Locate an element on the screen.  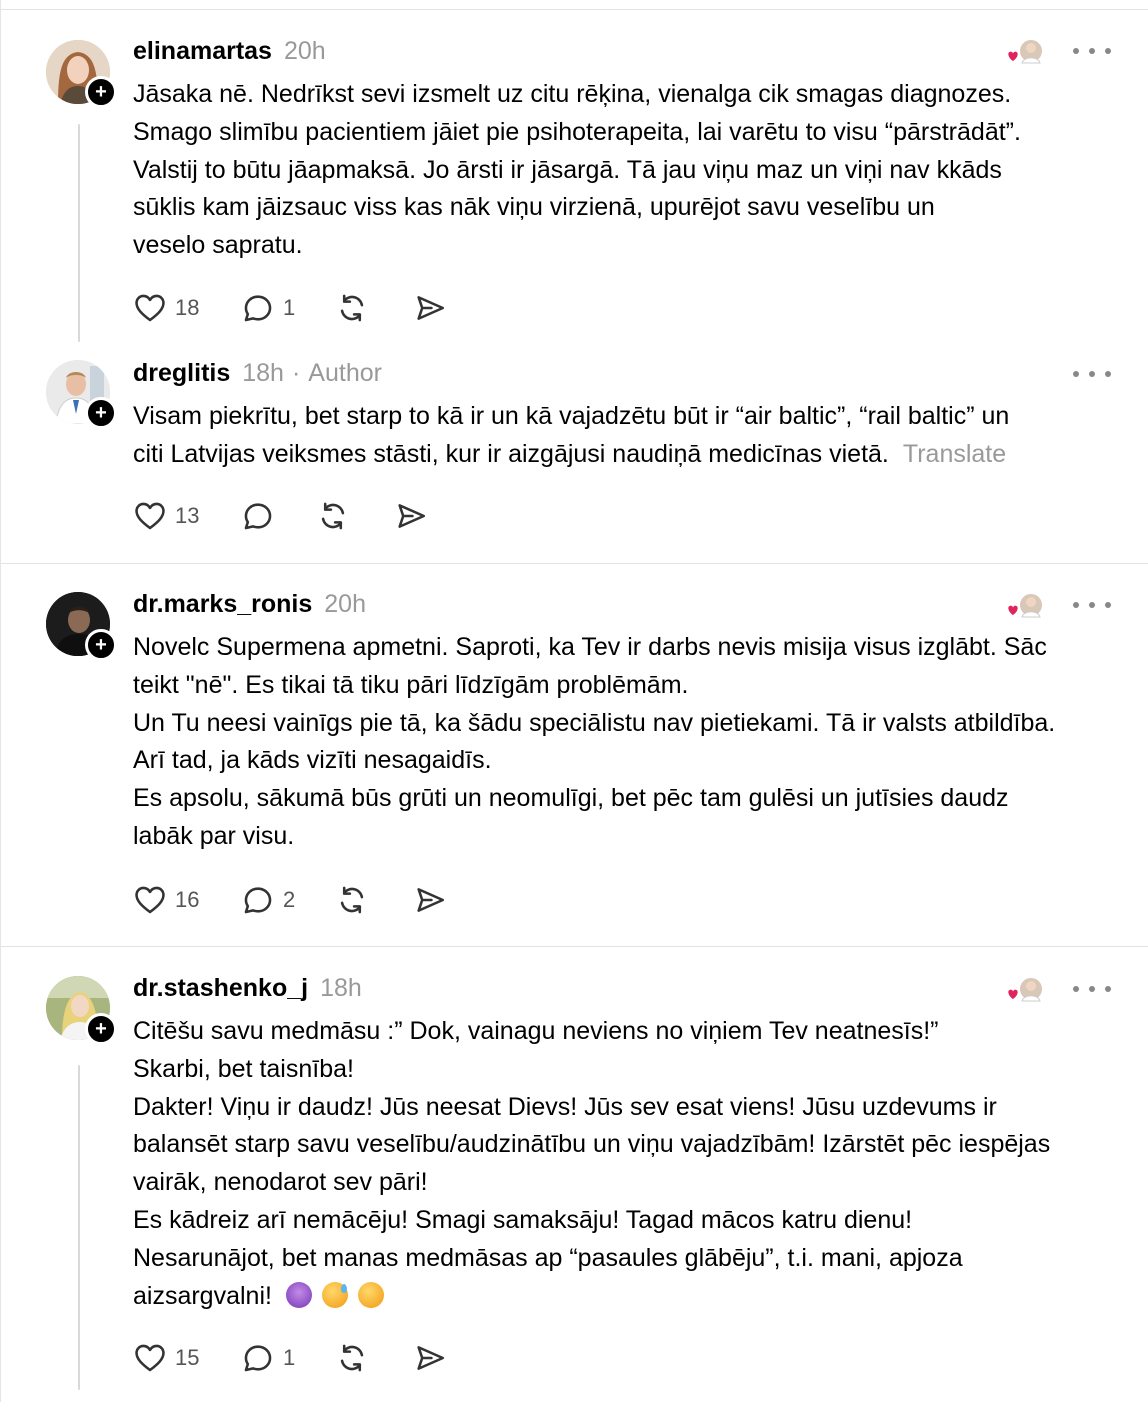
post-header: elinamartas 20h is located at coordinates (229, 51).